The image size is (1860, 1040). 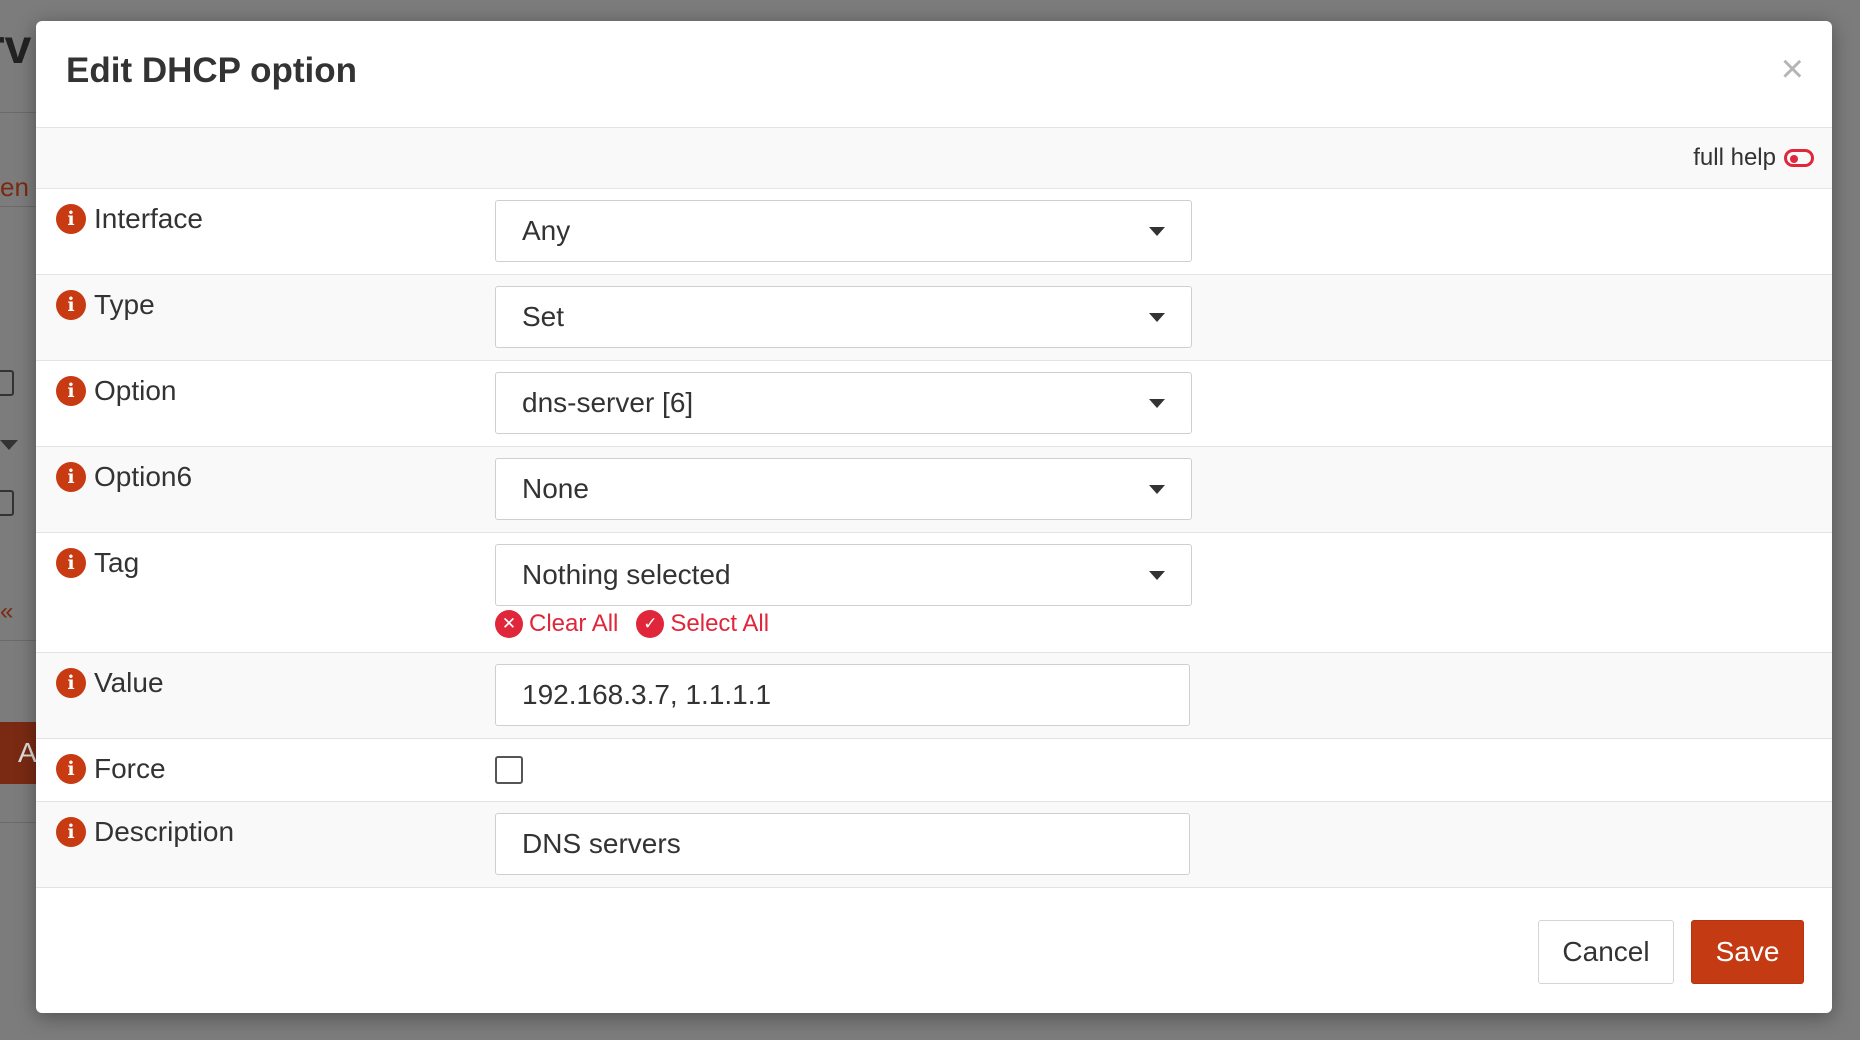 What do you see at coordinates (632, 624) in the screenshot?
I see `tag-actions: ✕ Clear All ✓ Select All` at bounding box center [632, 624].